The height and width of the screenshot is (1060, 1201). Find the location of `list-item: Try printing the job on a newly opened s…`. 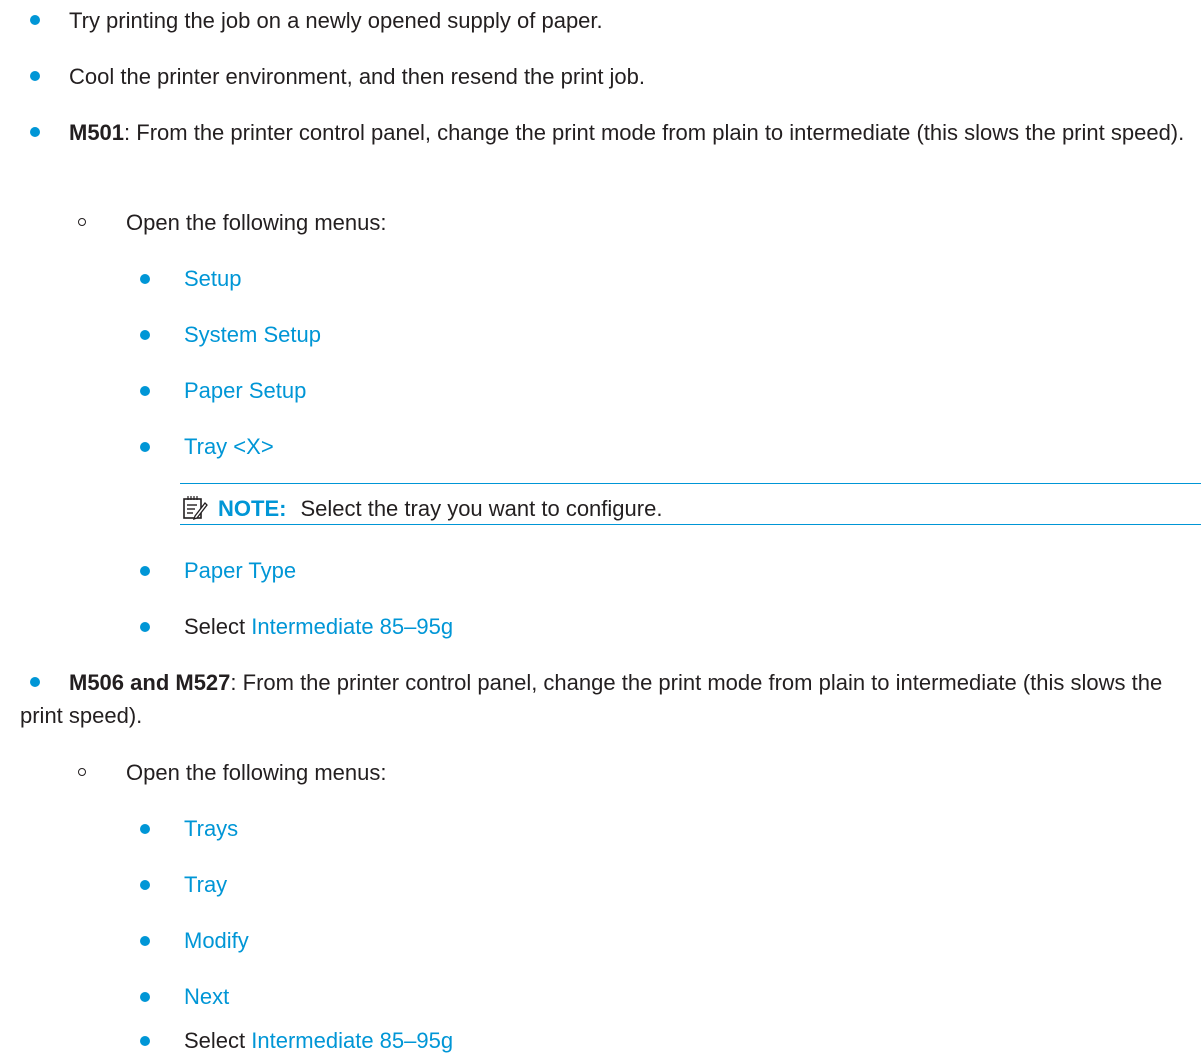

list-item: Try printing the job on a newly opened s… is located at coordinates (336, 20).